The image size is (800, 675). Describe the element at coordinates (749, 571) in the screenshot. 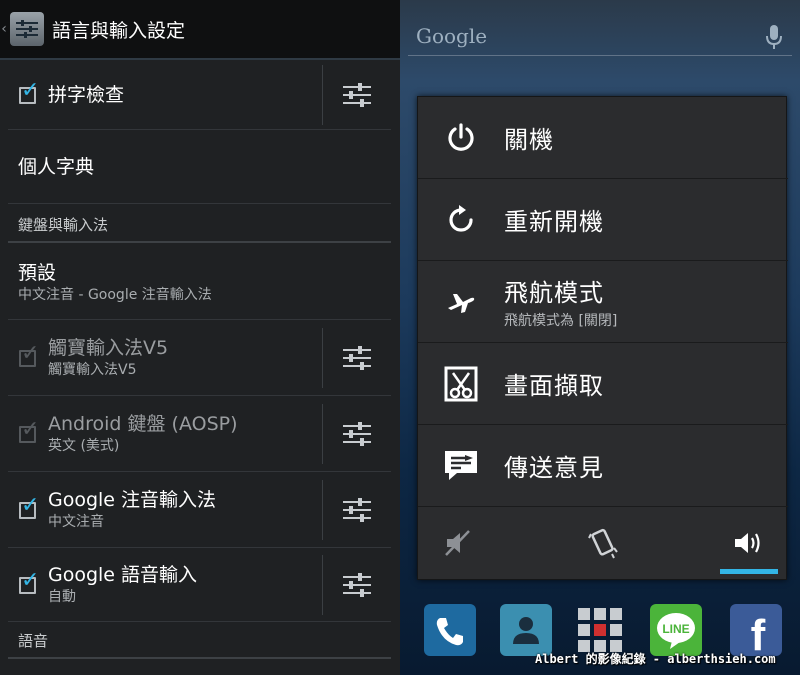

I see `selected-sound-mode-indicator` at that location.